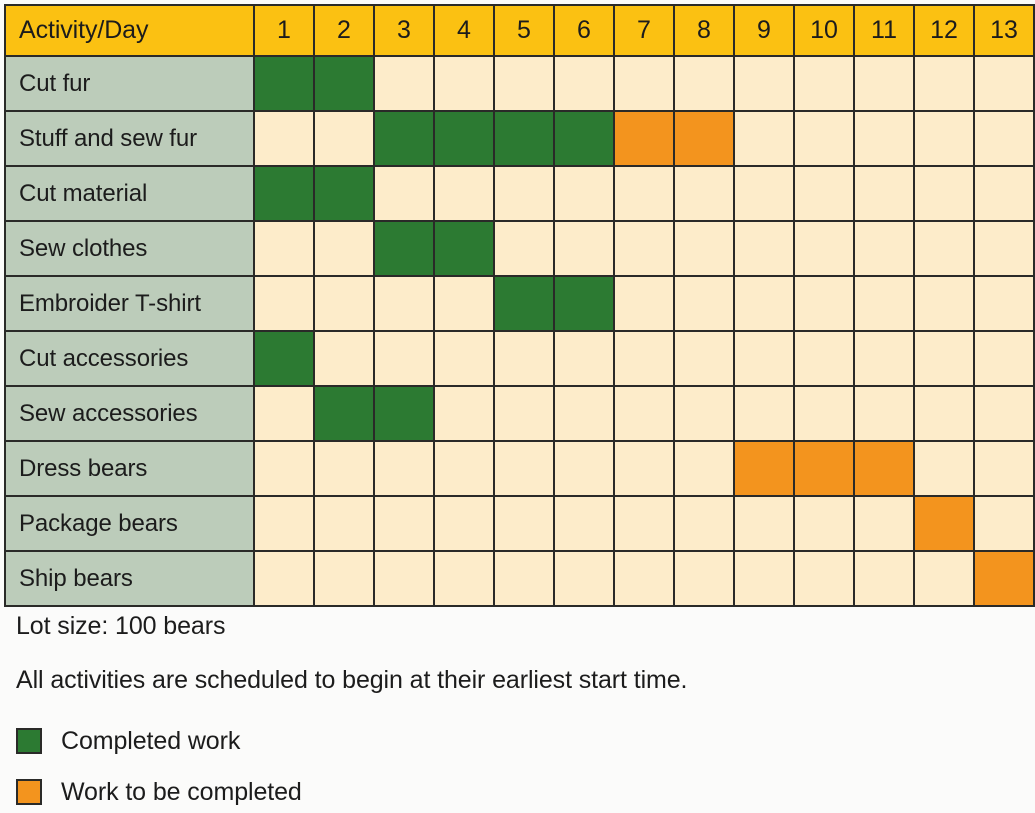  What do you see at coordinates (1004, 30) in the screenshot?
I see `day-header-13: 13` at bounding box center [1004, 30].